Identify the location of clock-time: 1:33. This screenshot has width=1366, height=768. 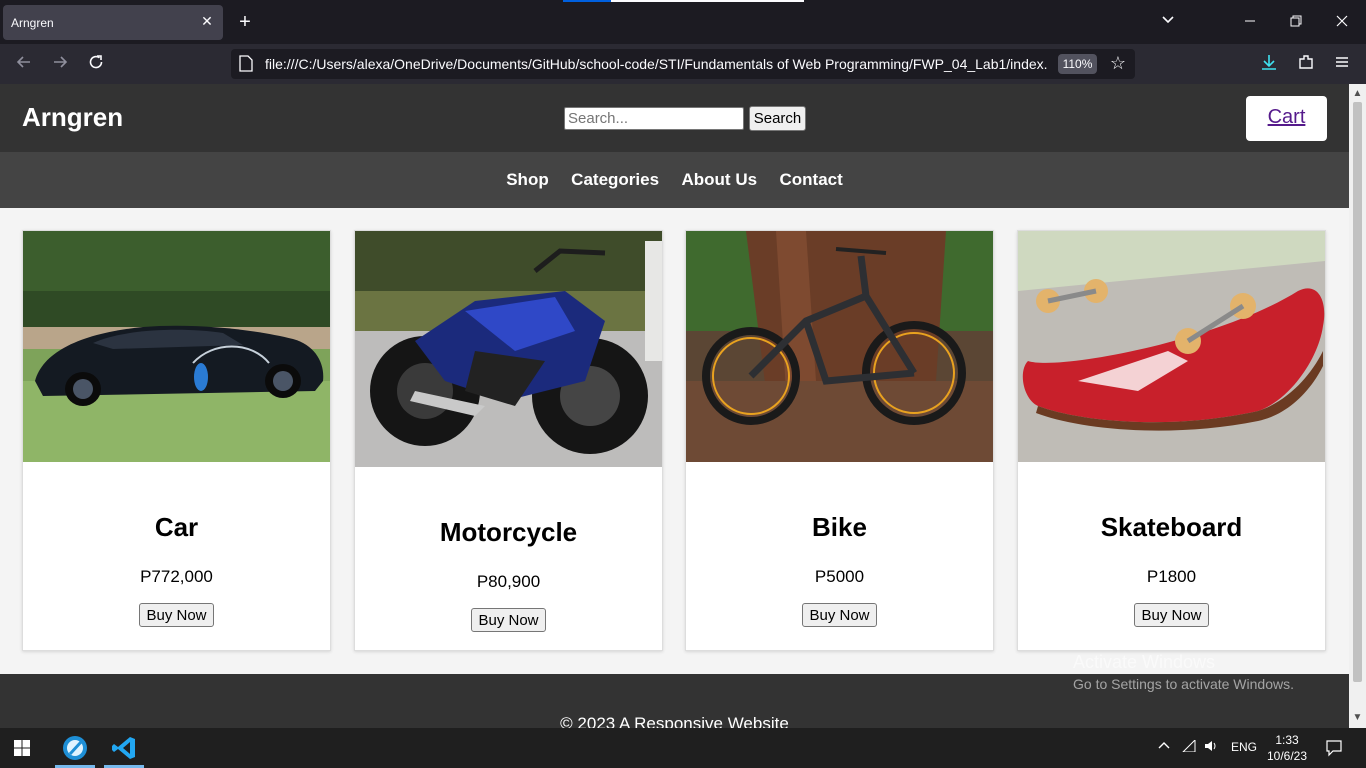
(1287, 740).